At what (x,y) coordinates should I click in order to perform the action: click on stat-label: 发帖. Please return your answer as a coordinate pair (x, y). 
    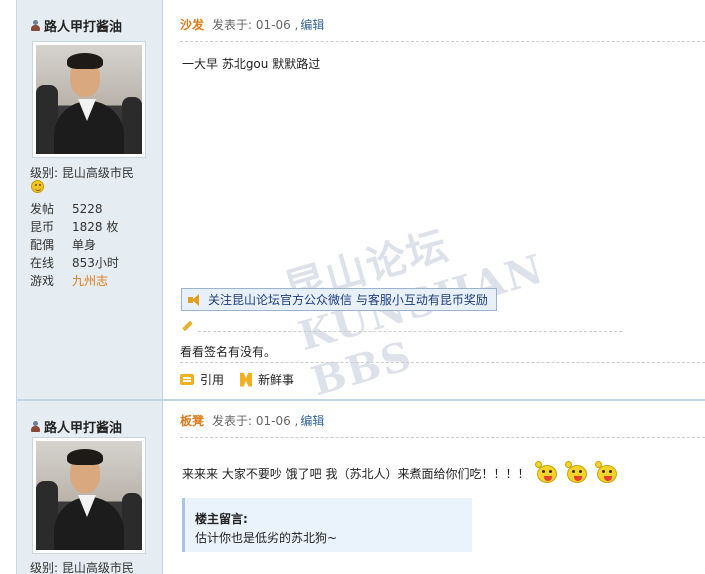
    Looking at the image, I should click on (42, 209).